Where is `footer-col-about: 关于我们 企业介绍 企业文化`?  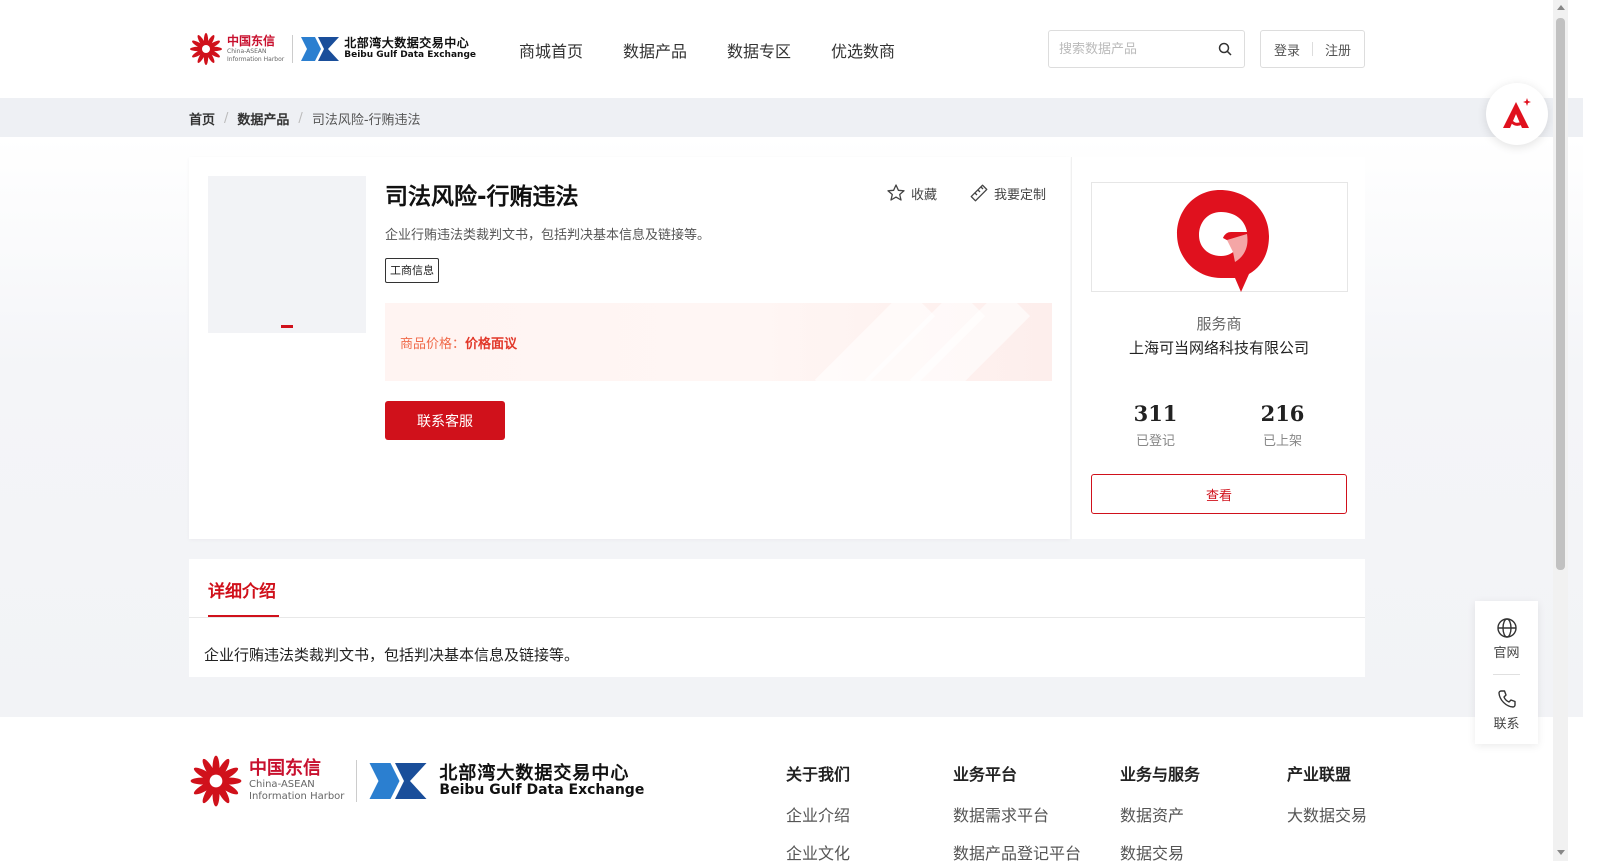
footer-col-about: 关于我们 企业介绍 企业文化 is located at coordinates (869, 811).